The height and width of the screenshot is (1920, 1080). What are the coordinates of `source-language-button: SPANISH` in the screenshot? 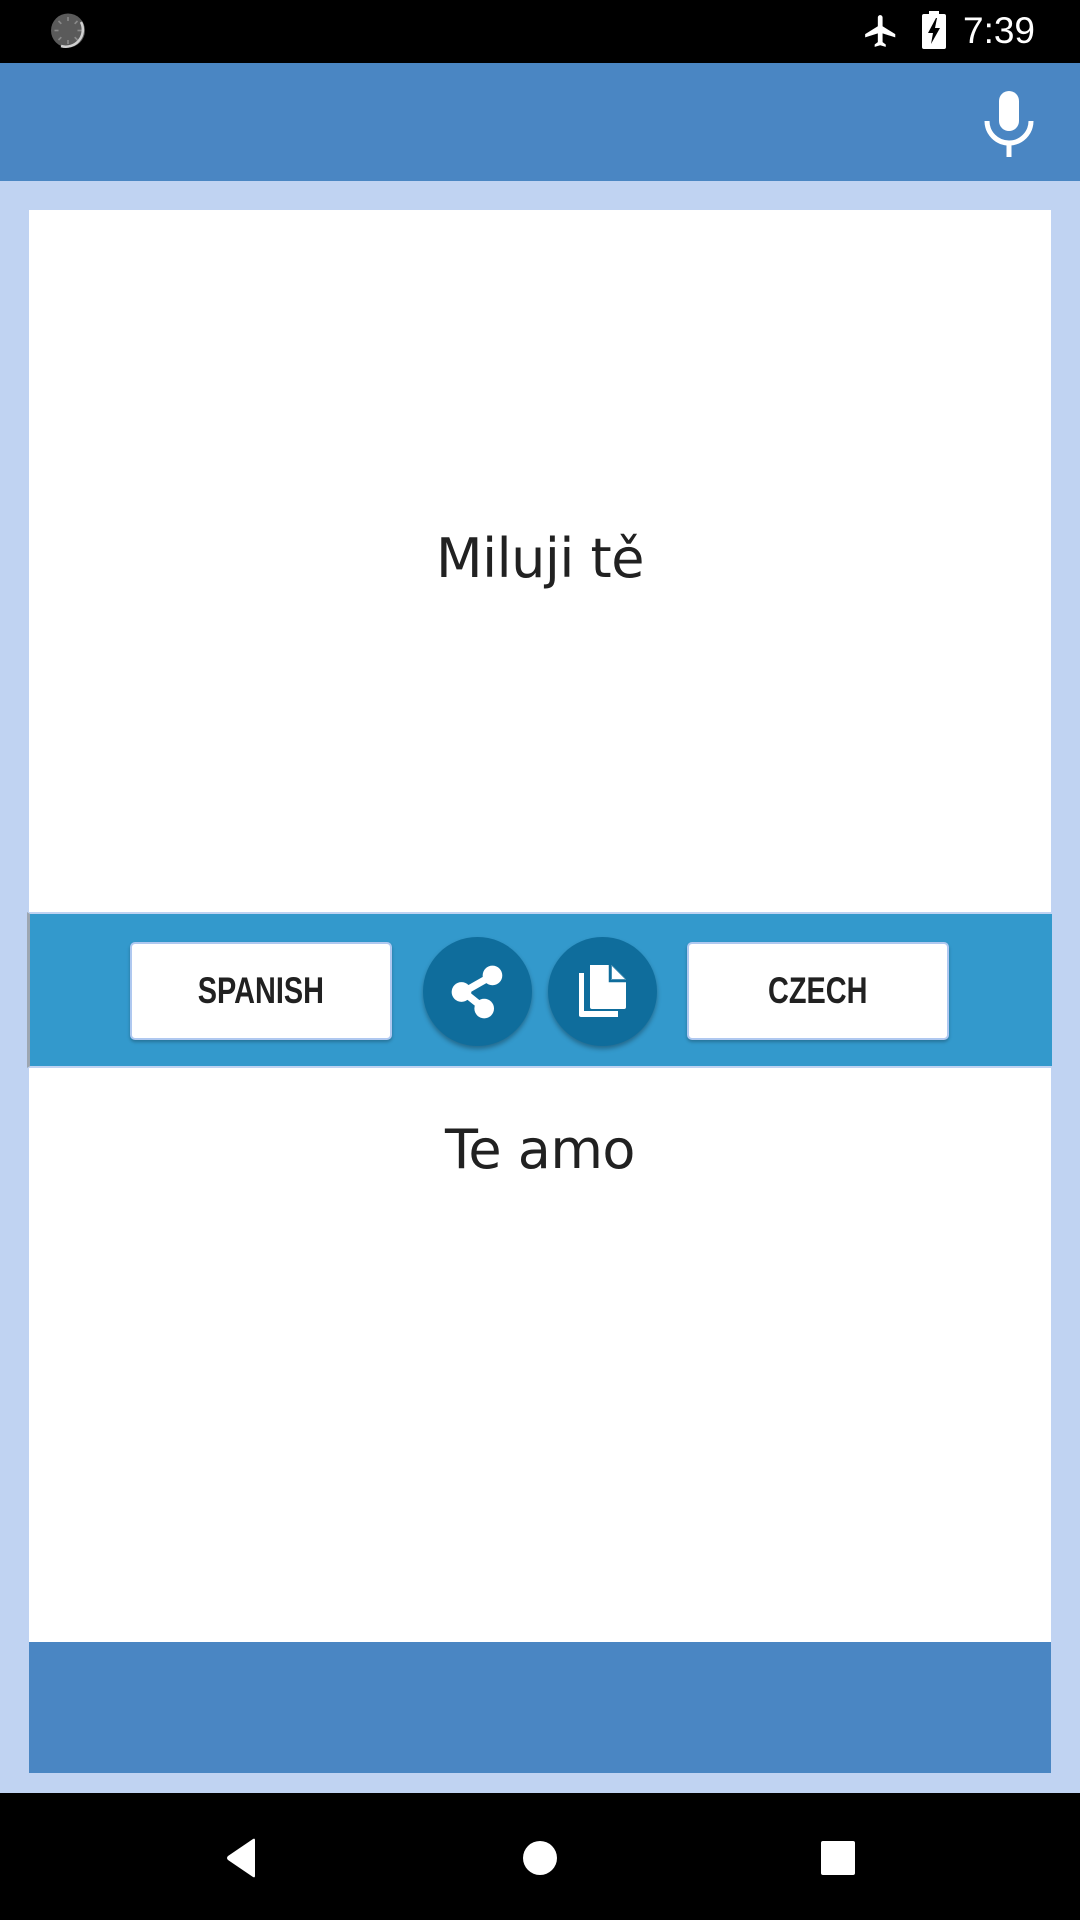 It's located at (261, 991).